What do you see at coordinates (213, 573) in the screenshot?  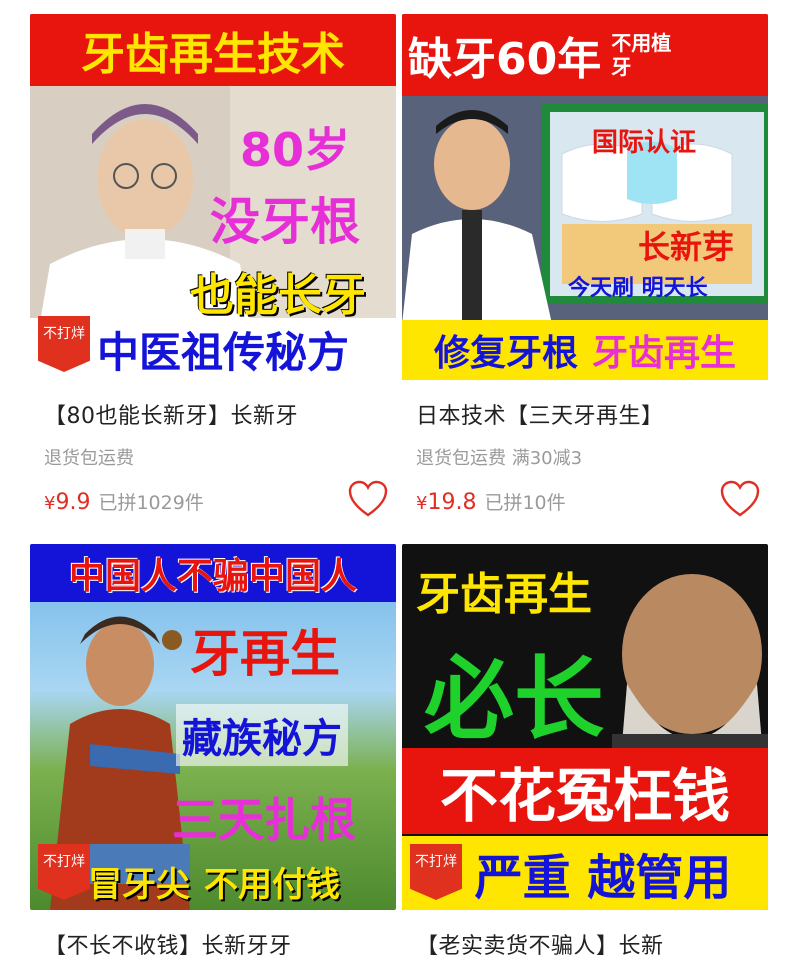 I see `banner-top: 中国人不骗中国人` at bounding box center [213, 573].